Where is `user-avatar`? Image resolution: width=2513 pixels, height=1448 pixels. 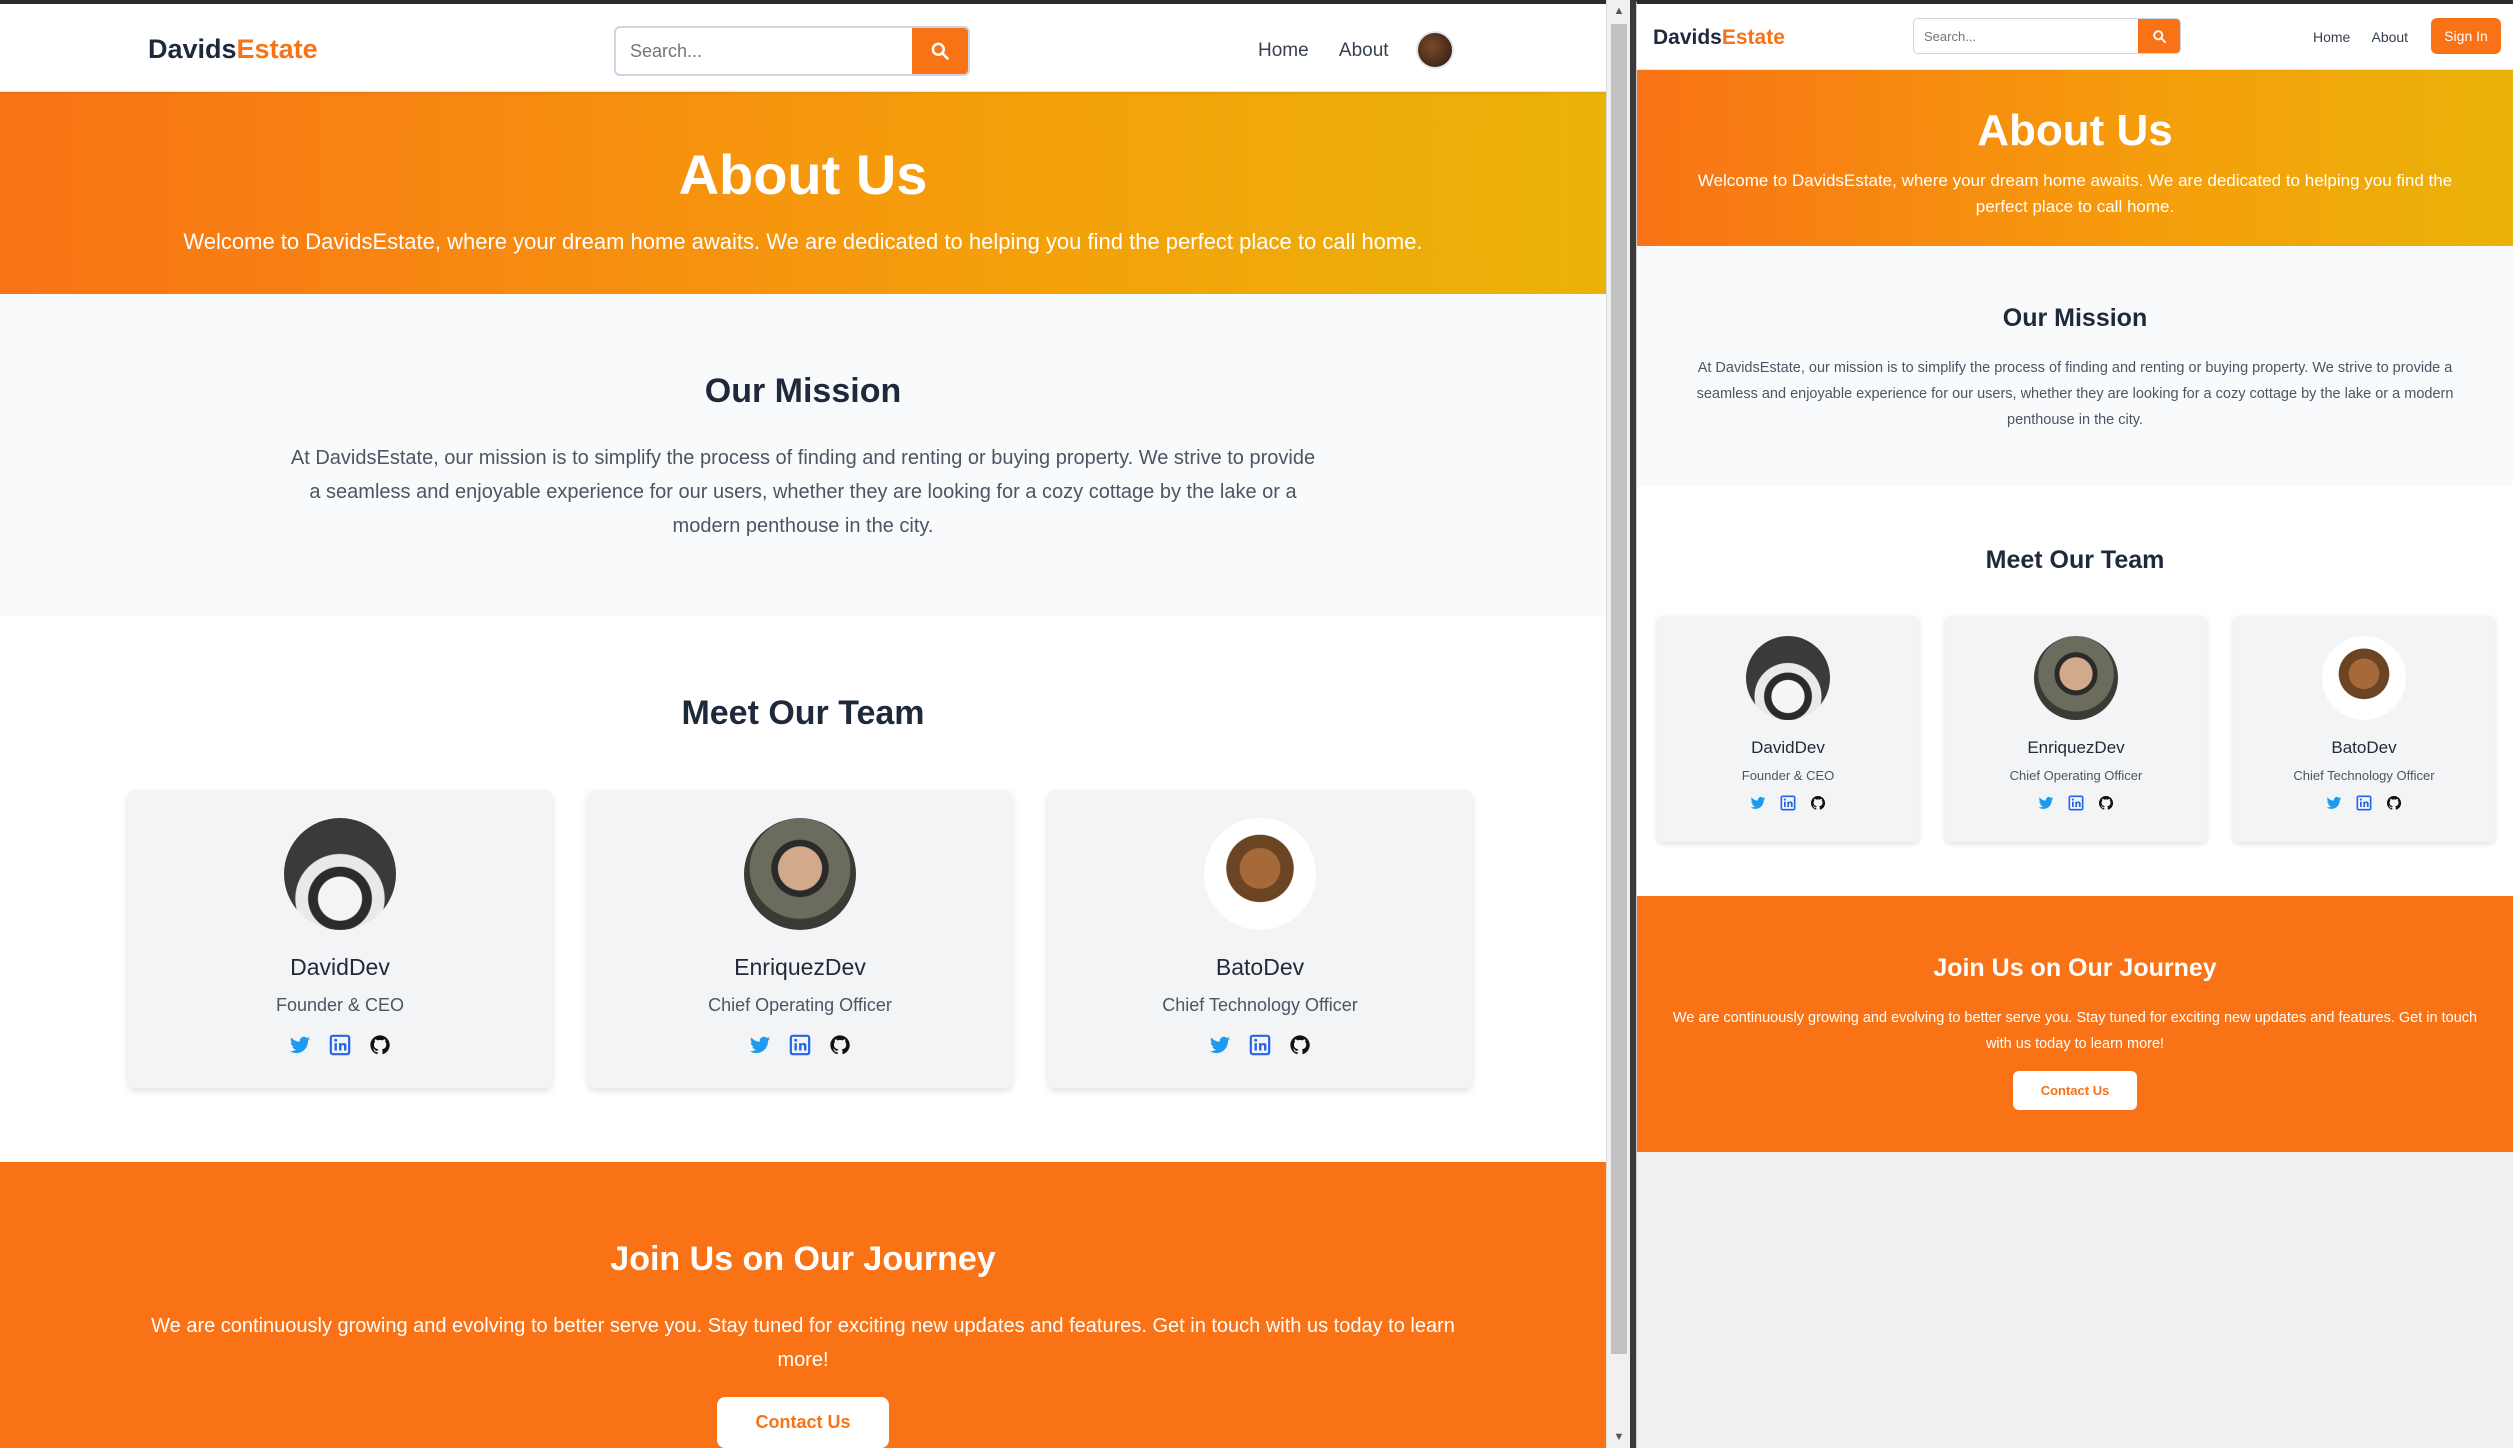 user-avatar is located at coordinates (1435, 50).